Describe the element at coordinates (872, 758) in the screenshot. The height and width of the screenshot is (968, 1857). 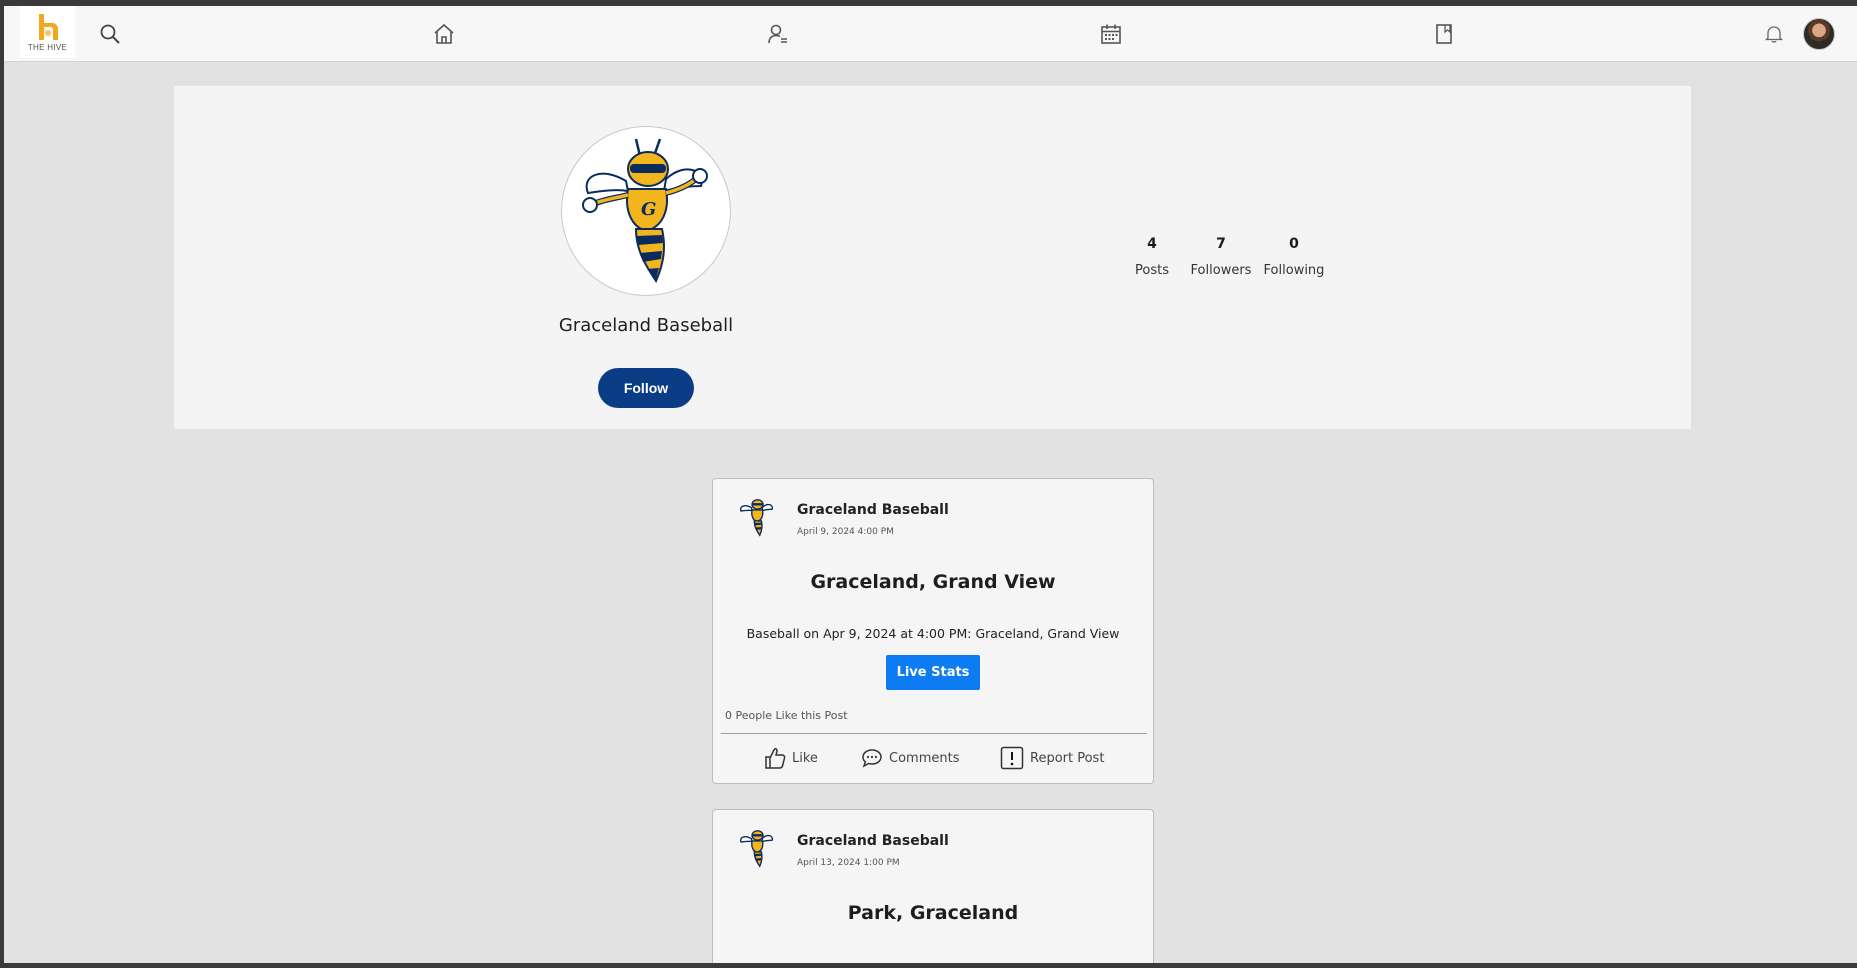
I see `comment-bubble-icon` at that location.